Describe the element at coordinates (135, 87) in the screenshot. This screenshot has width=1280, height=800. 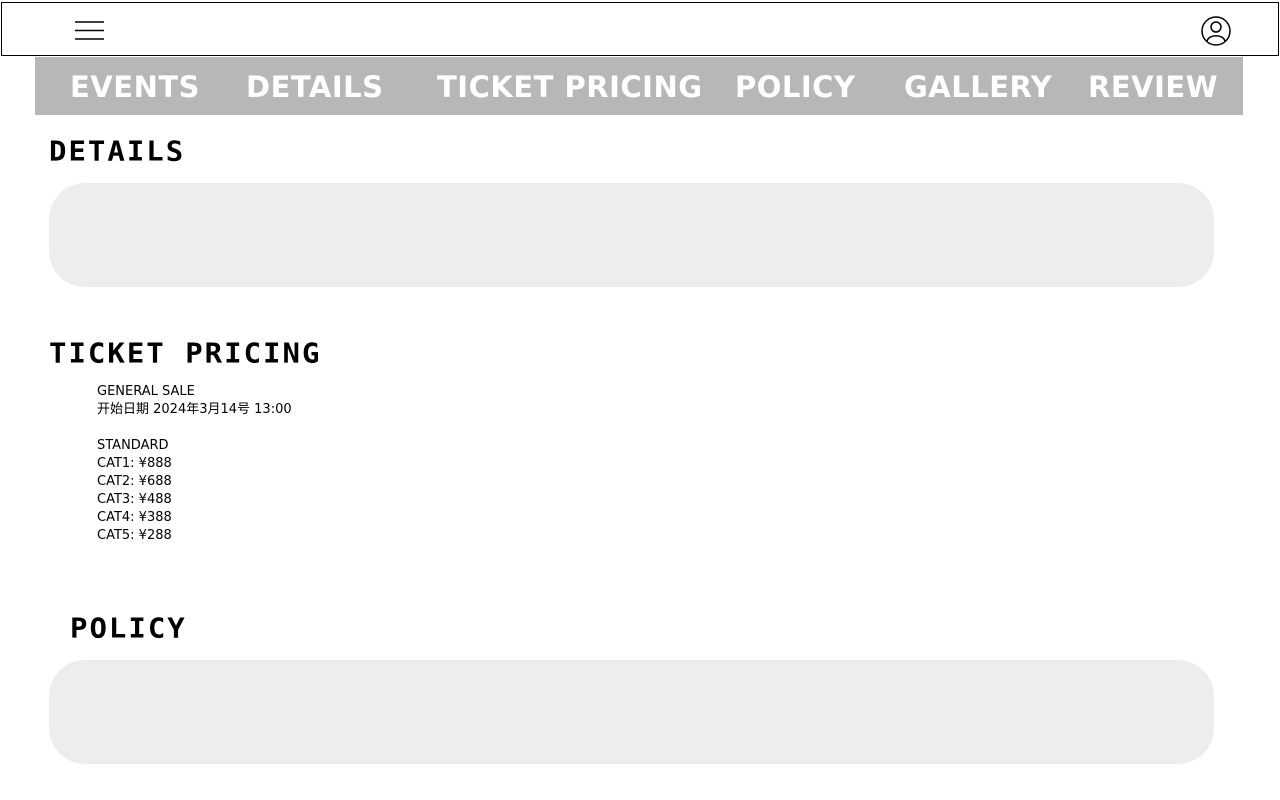
I see `nav-item-events: EVENTS` at that location.